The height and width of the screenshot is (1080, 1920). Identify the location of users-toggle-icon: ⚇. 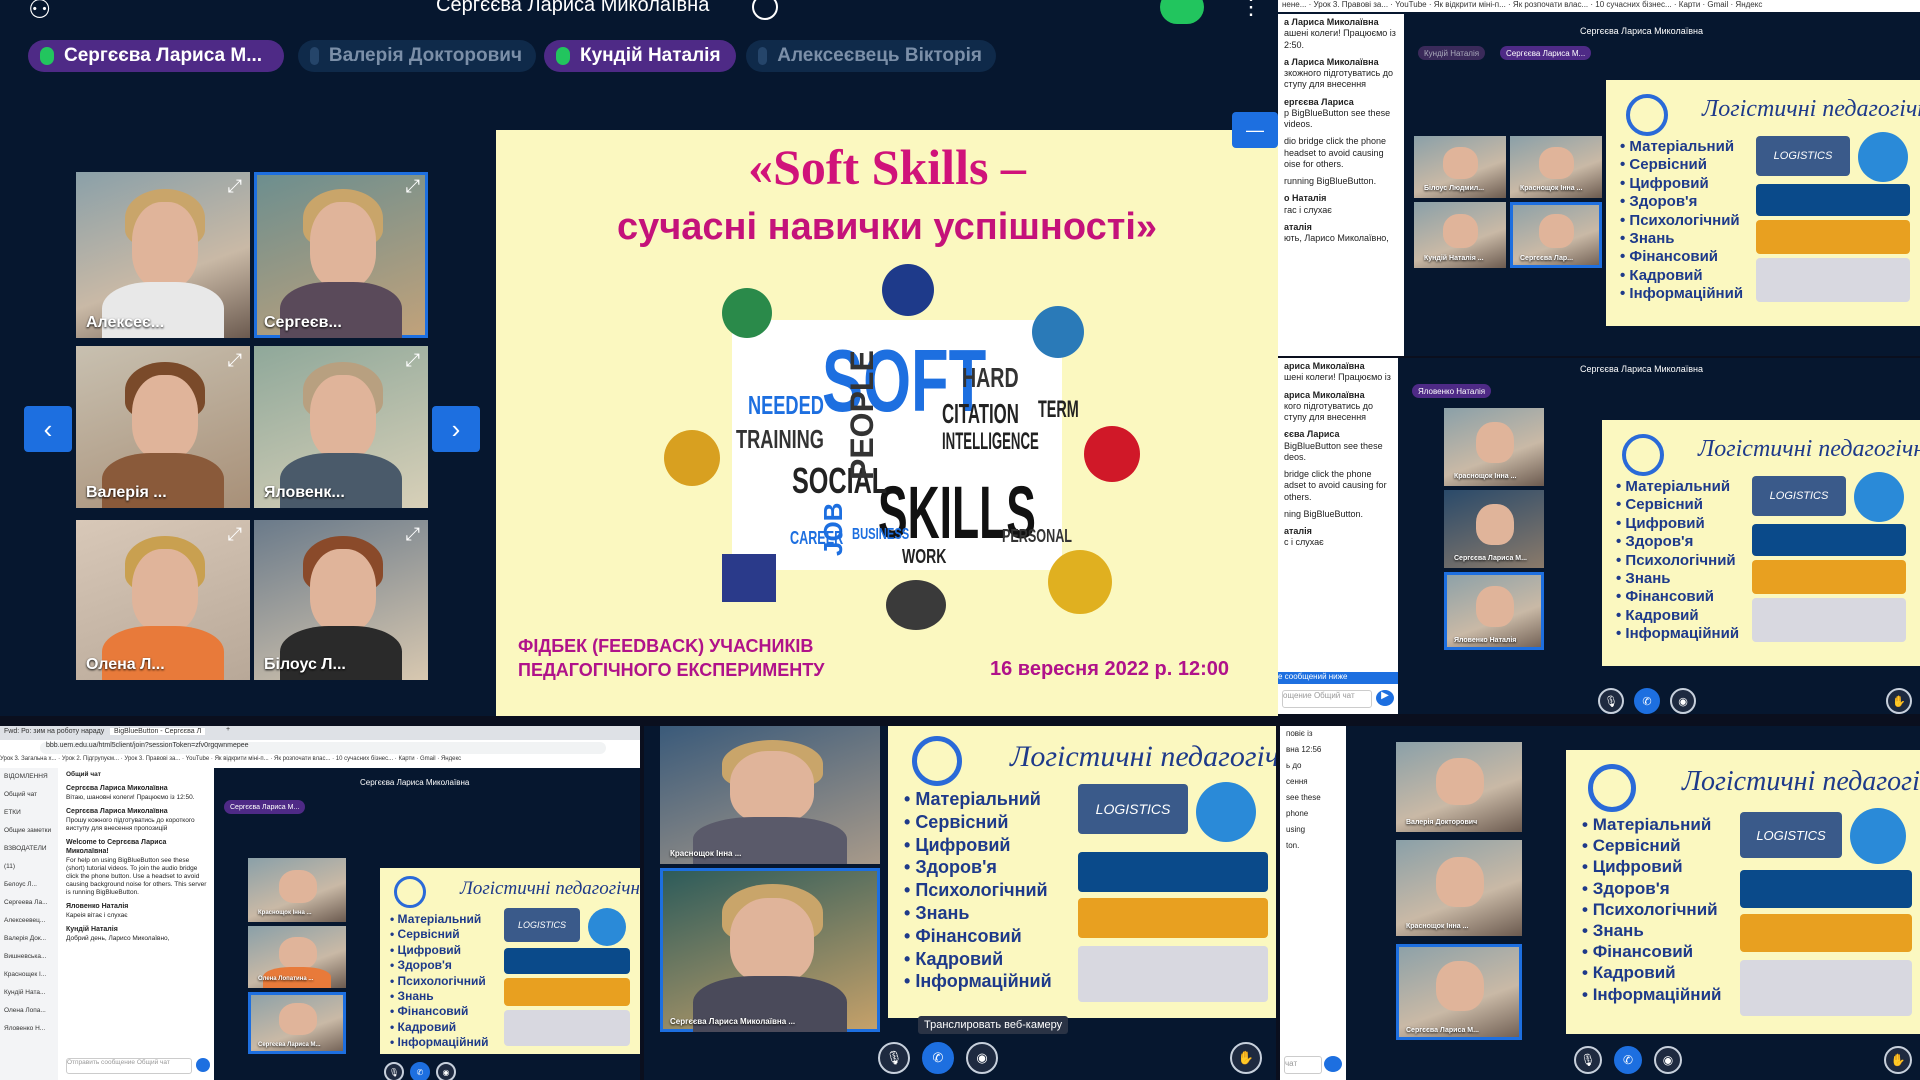
(39, 12).